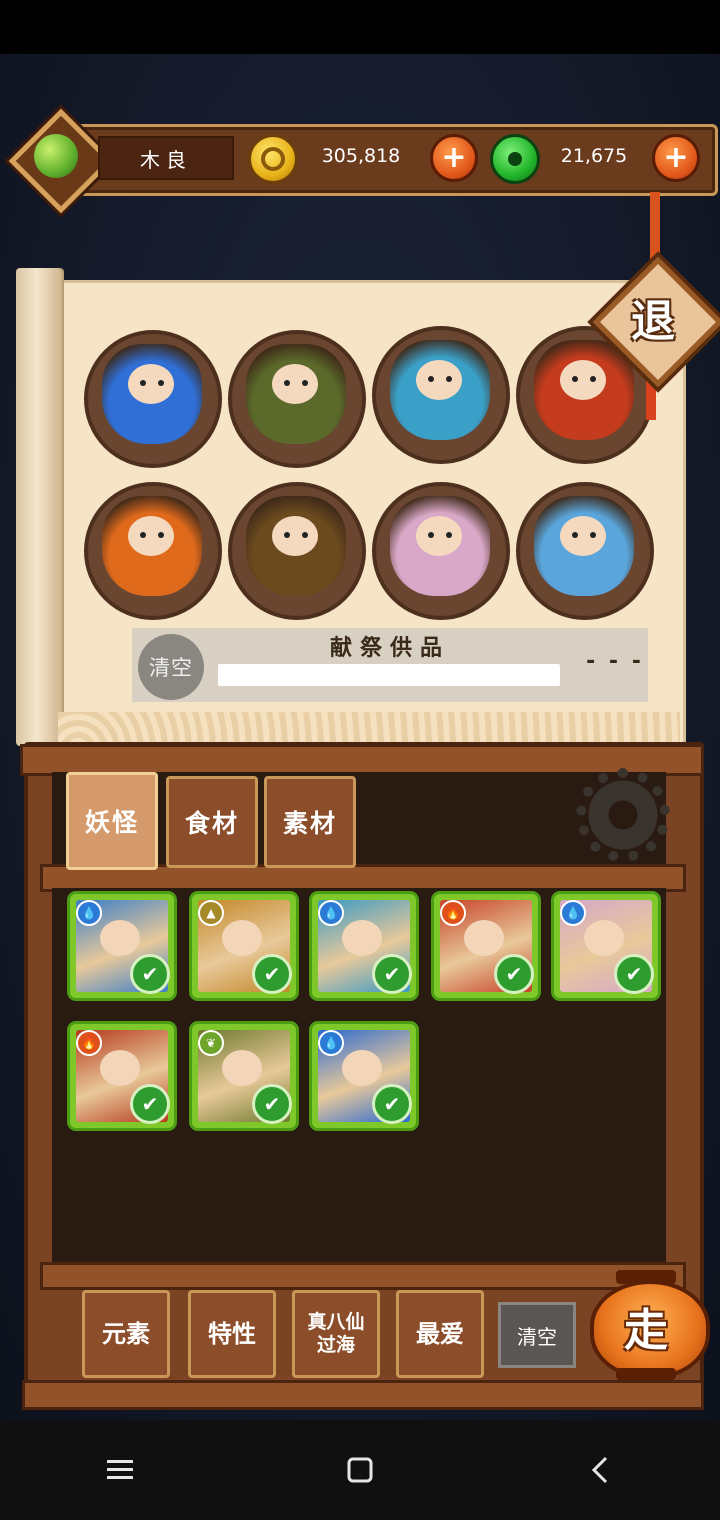  I want to click on jade-amount: 21,675, so click(594, 156).